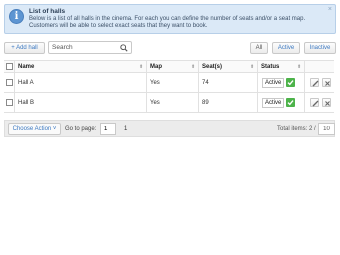 This screenshot has height=255, width=340. What do you see at coordinates (270, 66) in the screenshot?
I see `column-status: Status` at bounding box center [270, 66].